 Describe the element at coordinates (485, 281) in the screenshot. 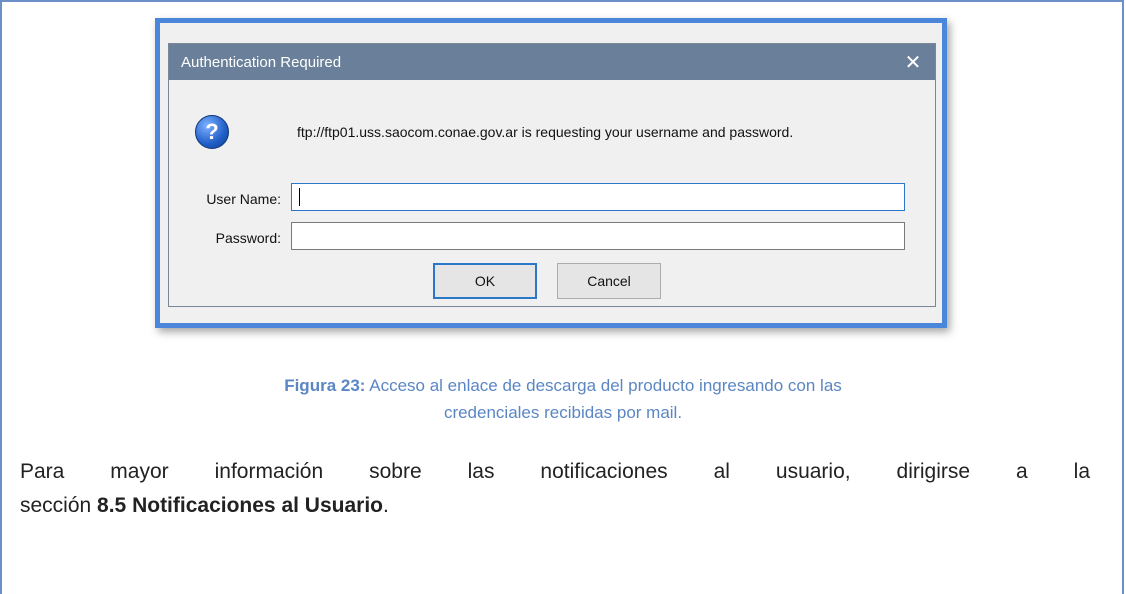

I see `ok-button: OK` at that location.